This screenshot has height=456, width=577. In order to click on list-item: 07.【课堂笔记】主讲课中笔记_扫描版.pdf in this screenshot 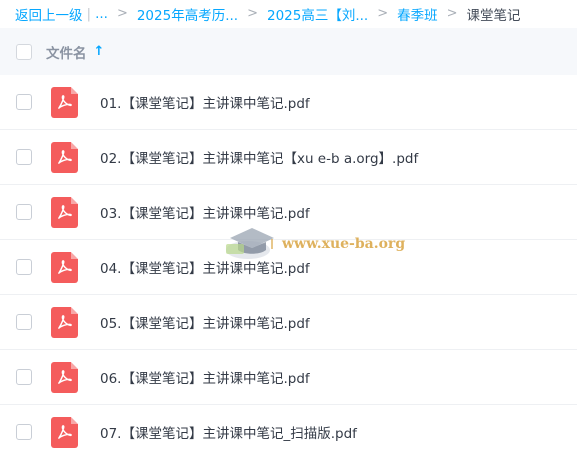, I will do `click(288, 430)`.